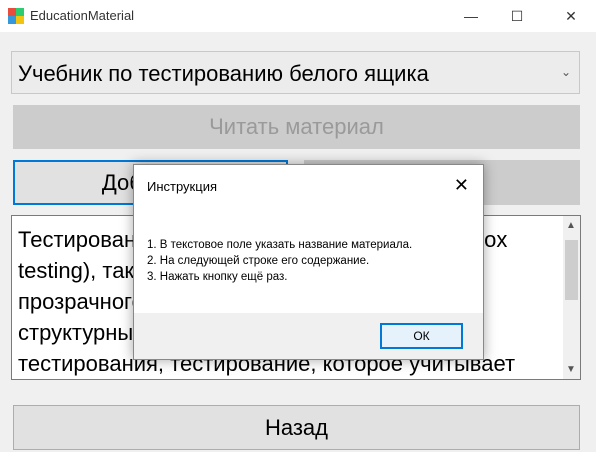 The width and height of the screenshot is (596, 452). I want to click on material-select-value: Учебник по тестированию белого ящика, so click(223, 73).